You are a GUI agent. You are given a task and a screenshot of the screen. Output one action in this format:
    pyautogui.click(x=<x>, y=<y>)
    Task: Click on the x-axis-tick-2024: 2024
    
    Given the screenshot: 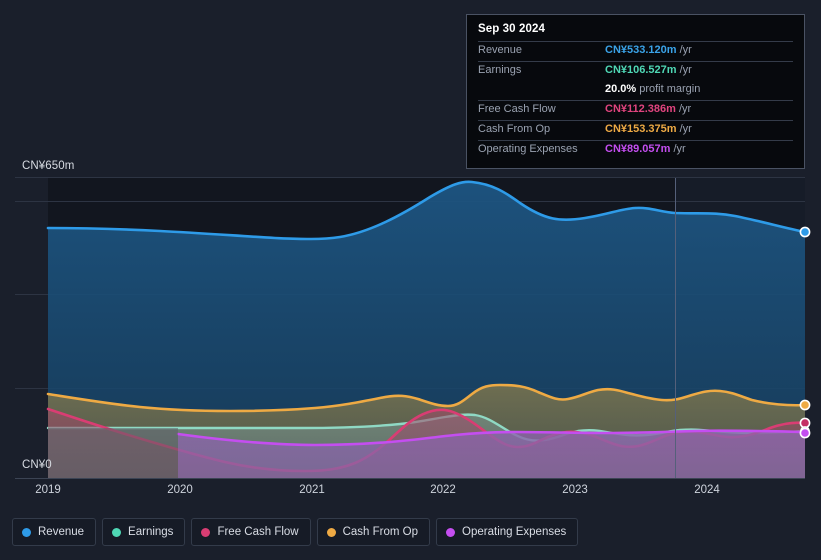 What is the action you would take?
    pyautogui.click(x=707, y=490)
    